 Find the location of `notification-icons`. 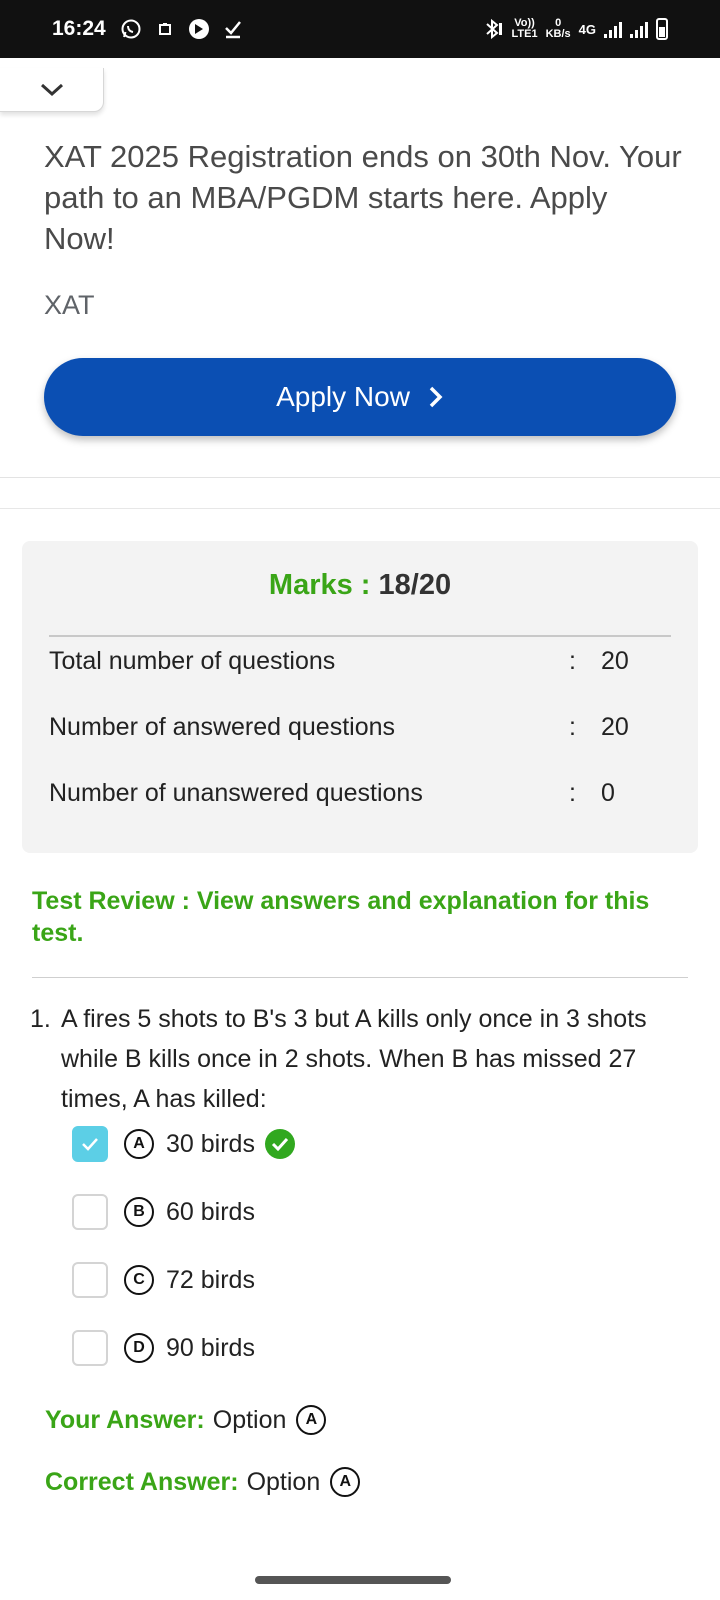

notification-icons is located at coordinates (182, 29).